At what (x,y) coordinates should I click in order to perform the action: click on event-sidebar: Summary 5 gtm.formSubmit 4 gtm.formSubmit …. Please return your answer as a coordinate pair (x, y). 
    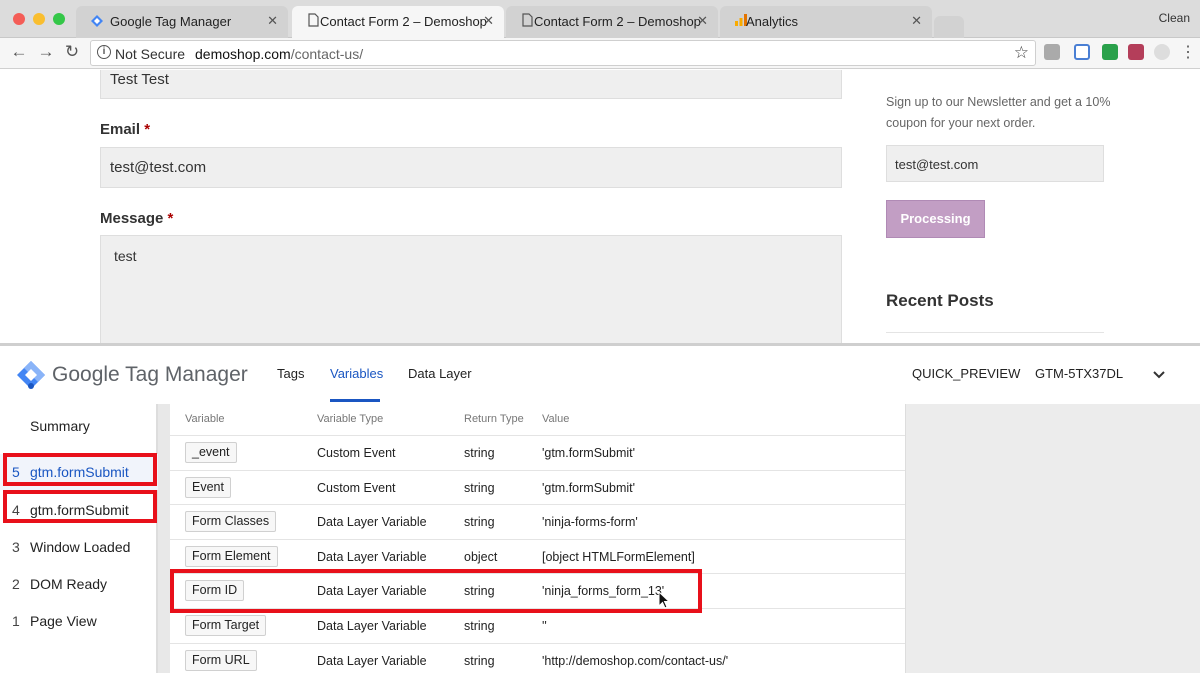
    Looking at the image, I should click on (79, 538).